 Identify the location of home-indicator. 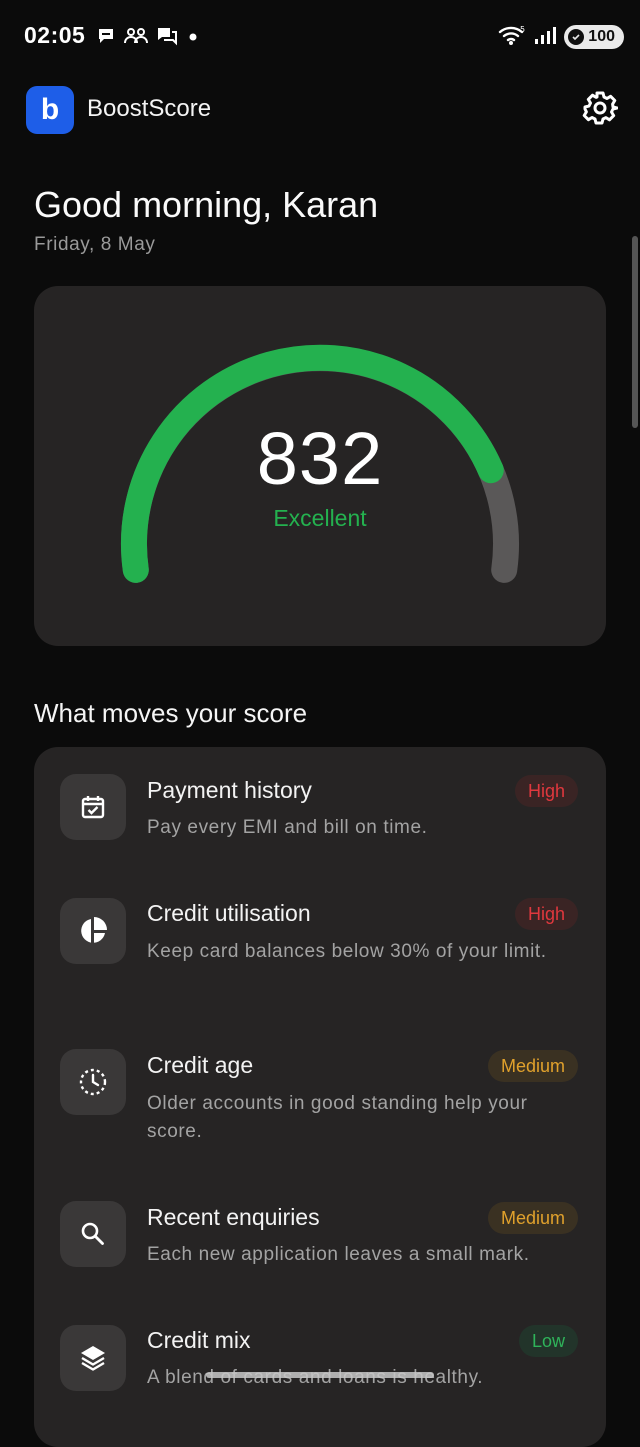
(320, 1375).